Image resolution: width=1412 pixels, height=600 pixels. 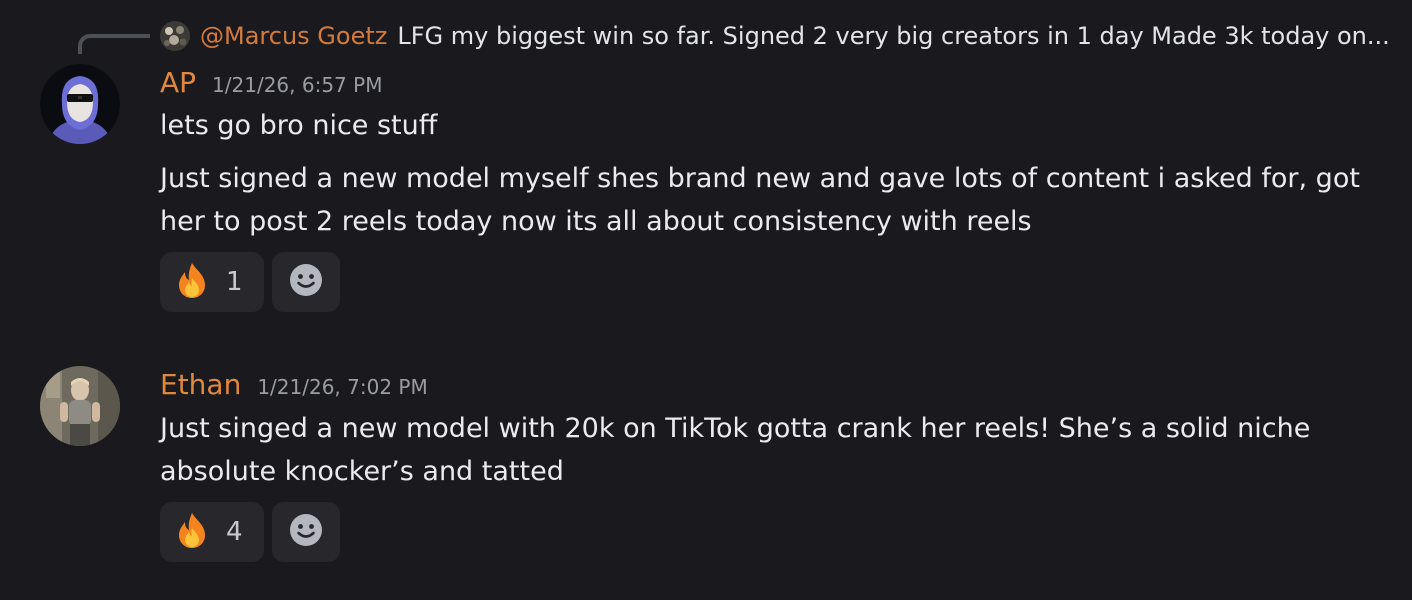 I want to click on message-timestamp: 1/21/26, 6:57 PM, so click(x=297, y=85).